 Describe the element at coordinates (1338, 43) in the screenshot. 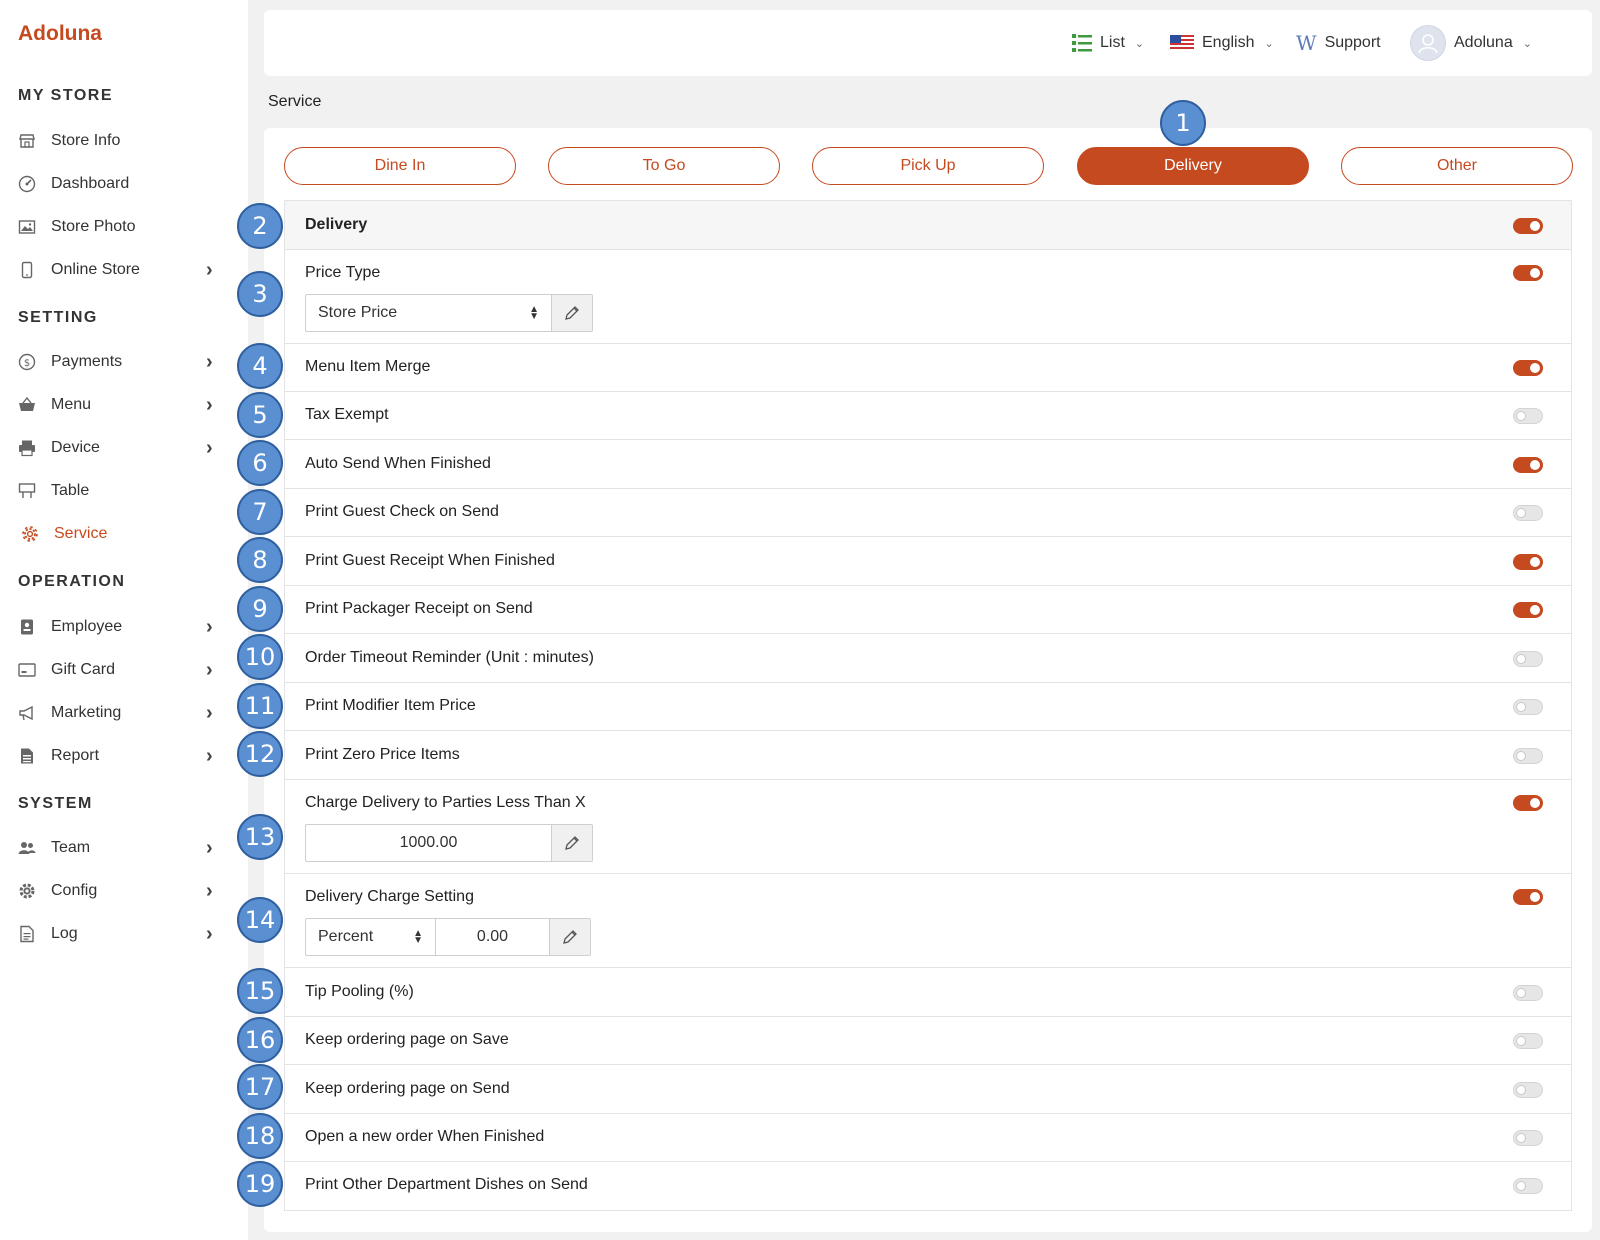

I see `support-link: W Support` at that location.